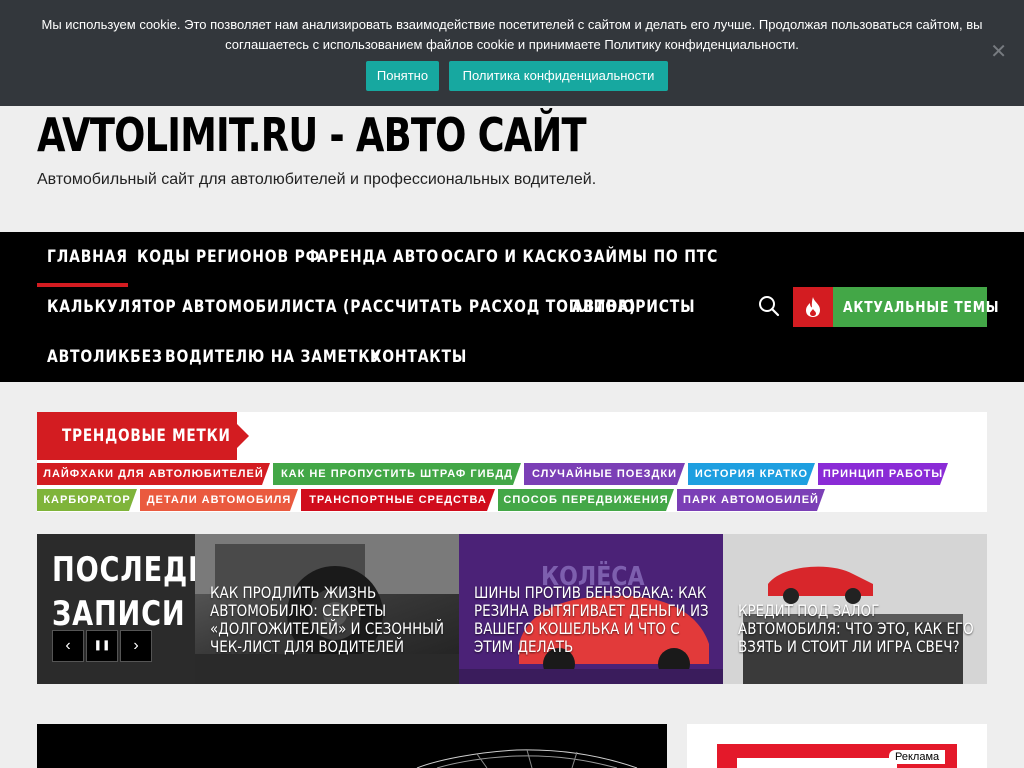 This screenshot has width=1024, height=768. What do you see at coordinates (153, 570) in the screenshot?
I see `latest-heading-line1: ПОСЛЕДНИЕ` at bounding box center [153, 570].